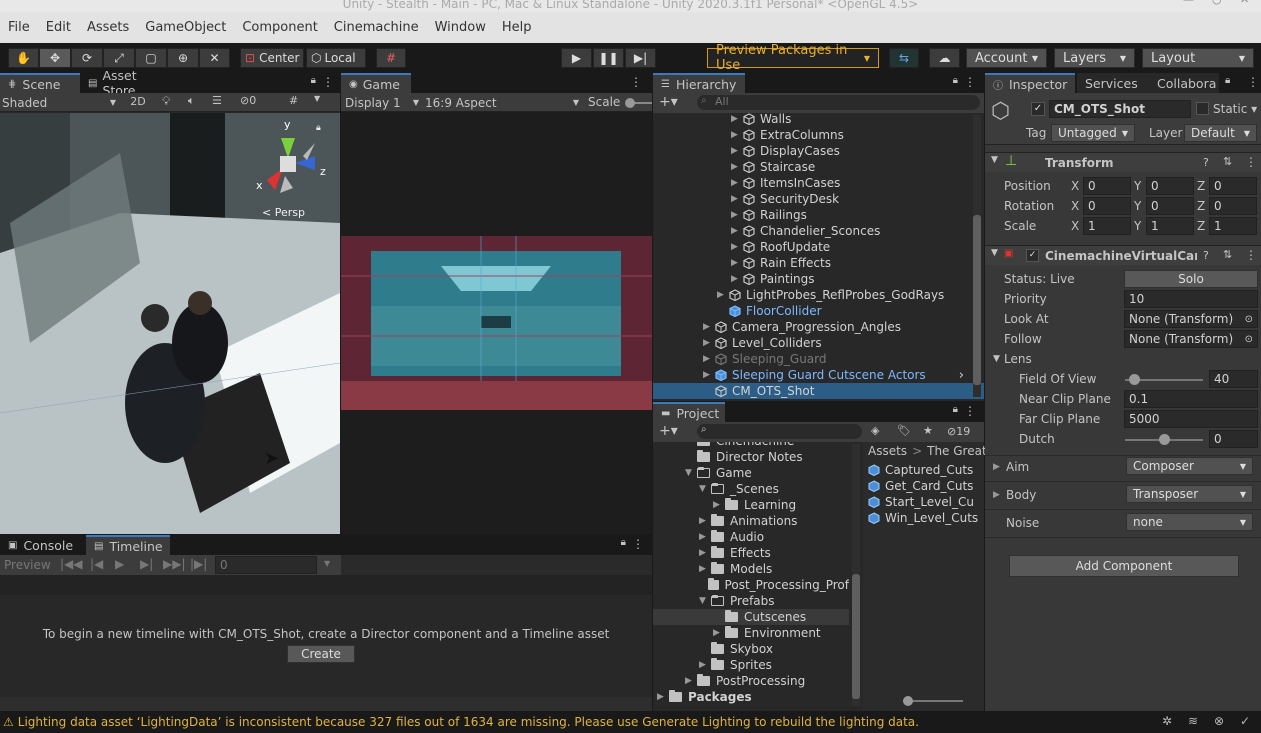 The image size is (1261, 733). I want to click on project-folder-item: ▶ Audio, so click(751, 537).